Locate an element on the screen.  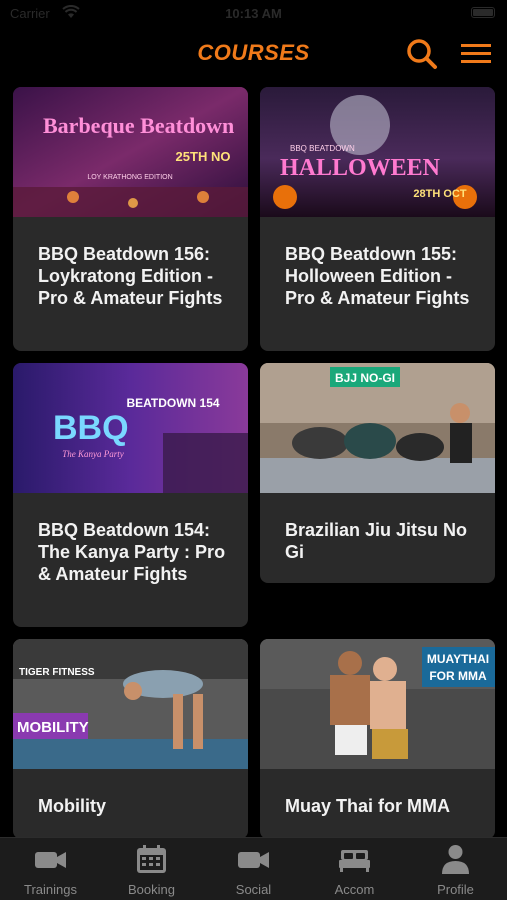
tab-label: Accom is located at coordinates (354, 889).